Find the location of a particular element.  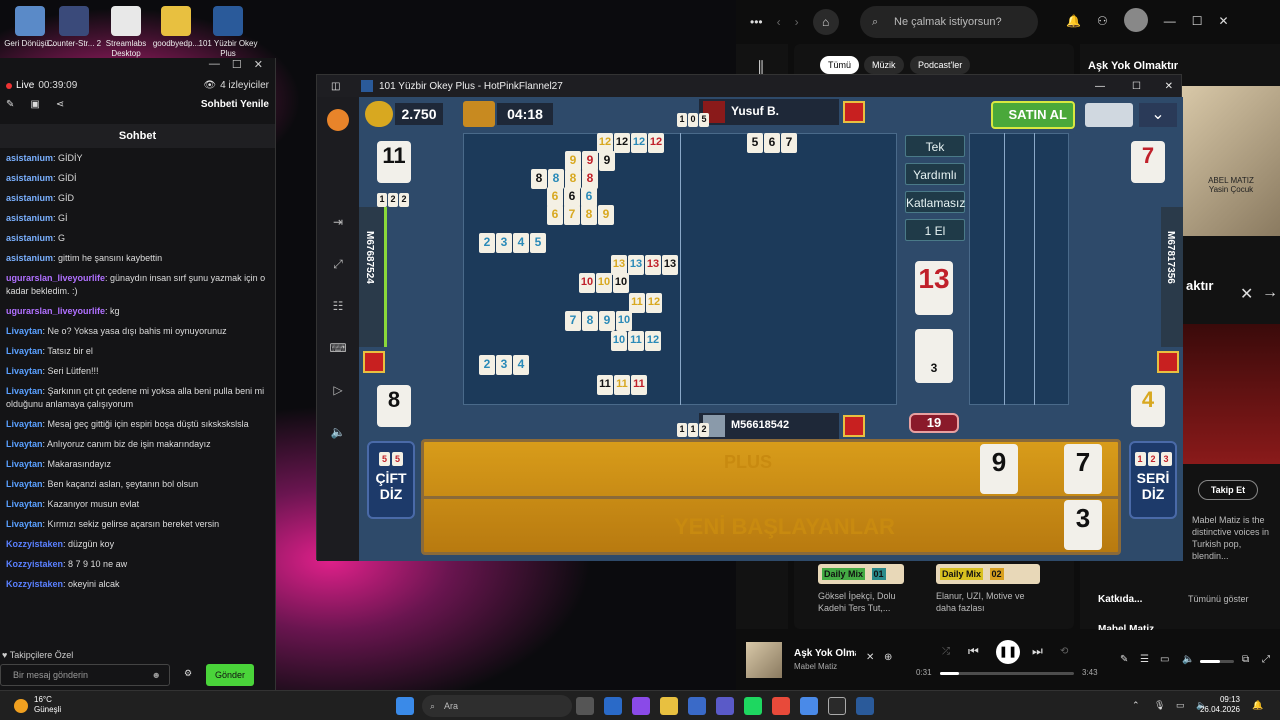

notification-icon: 🔔 is located at coordinates (1257, 705).